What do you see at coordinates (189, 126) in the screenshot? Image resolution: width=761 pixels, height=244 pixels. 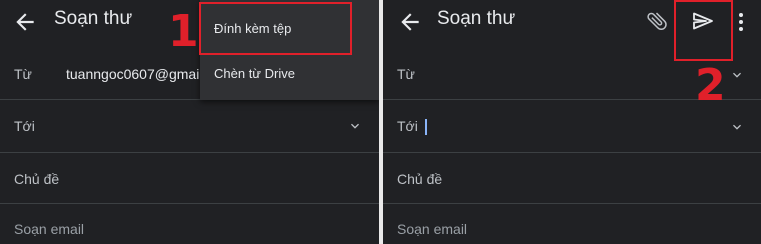 I see `to-row: Tới` at bounding box center [189, 126].